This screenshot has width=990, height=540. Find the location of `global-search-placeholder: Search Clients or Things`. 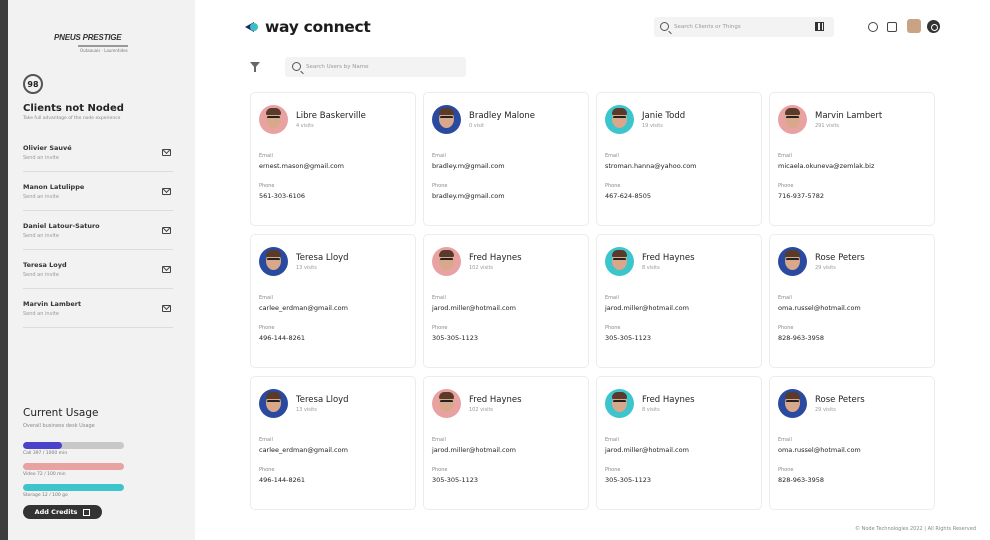

global-search-placeholder: Search Clients or Things is located at coordinates (707, 27).